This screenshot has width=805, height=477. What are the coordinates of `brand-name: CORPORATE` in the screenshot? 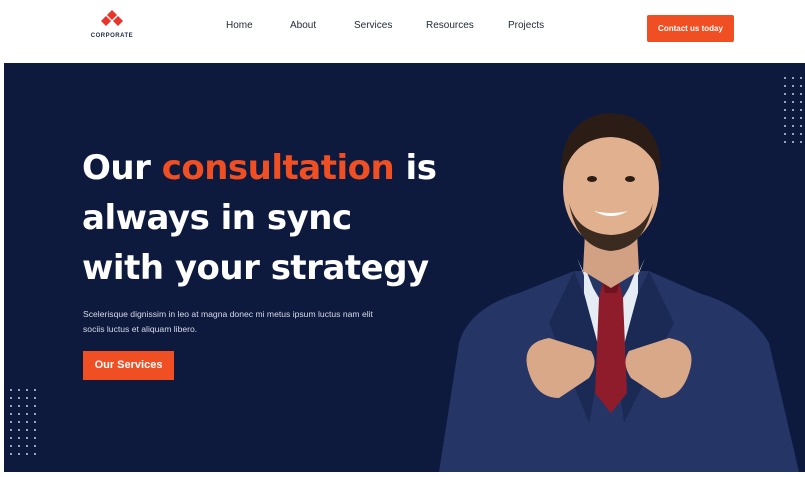 It's located at (112, 36).